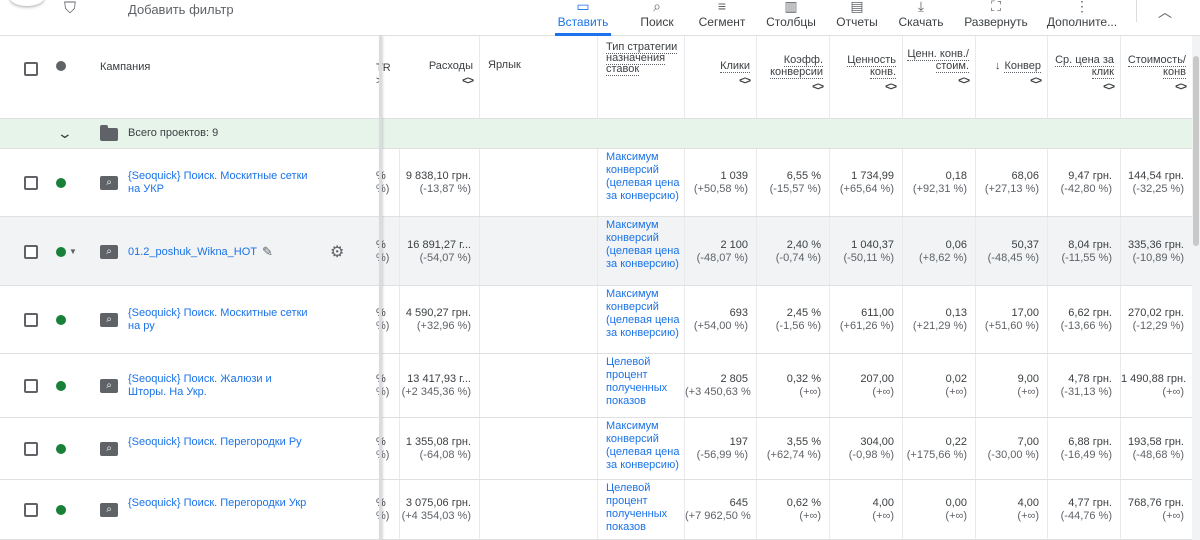 The width and height of the screenshot is (1200, 540). I want to click on avatar, so click(27, 3).